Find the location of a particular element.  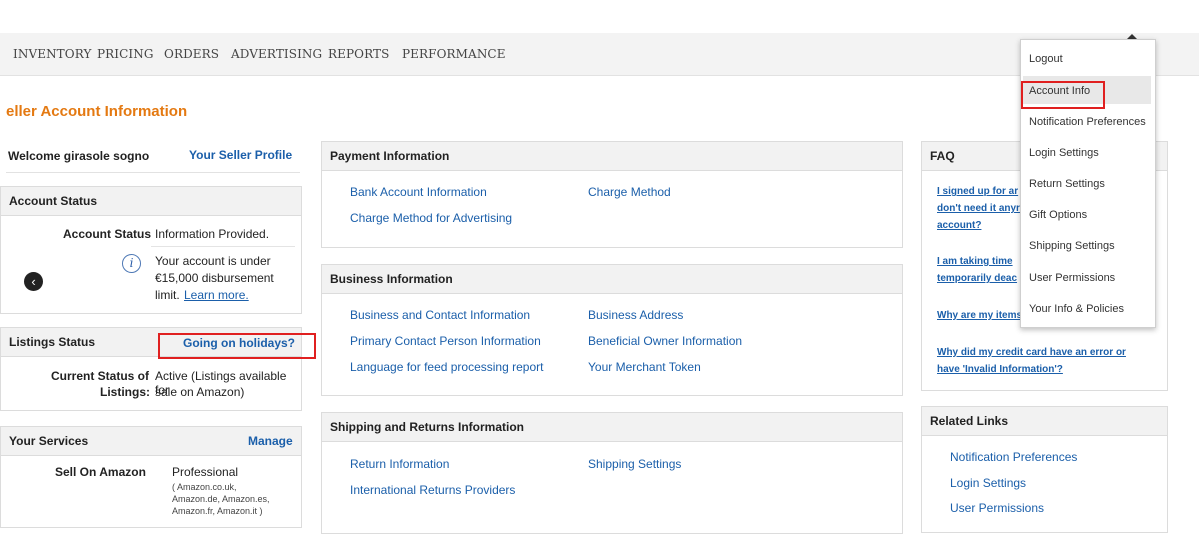

account-status-label: Account Status is located at coordinates (107, 234).